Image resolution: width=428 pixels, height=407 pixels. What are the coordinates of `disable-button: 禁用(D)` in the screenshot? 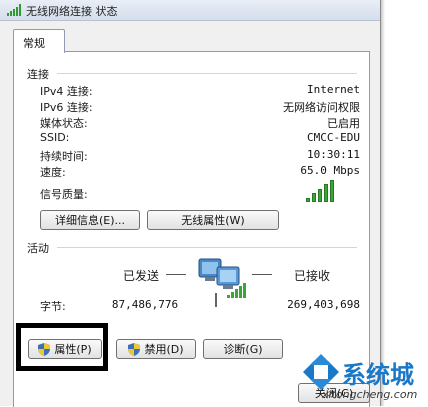 It's located at (156, 349).